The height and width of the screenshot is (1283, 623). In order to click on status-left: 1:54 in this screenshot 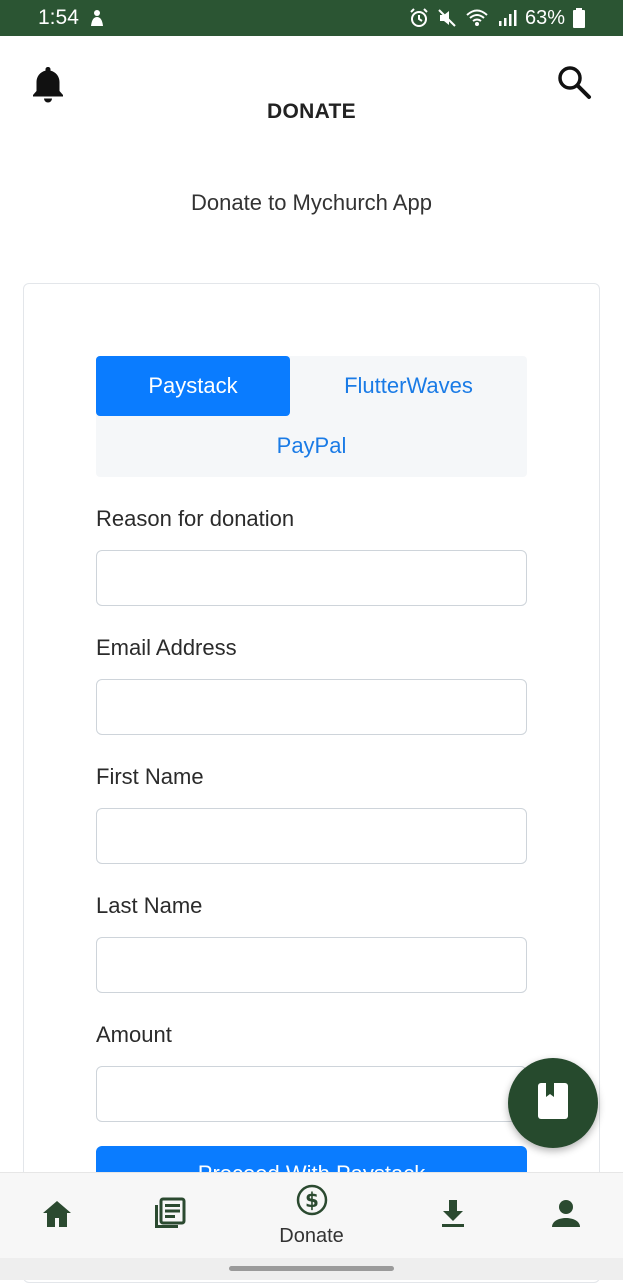, I will do `click(71, 18)`.